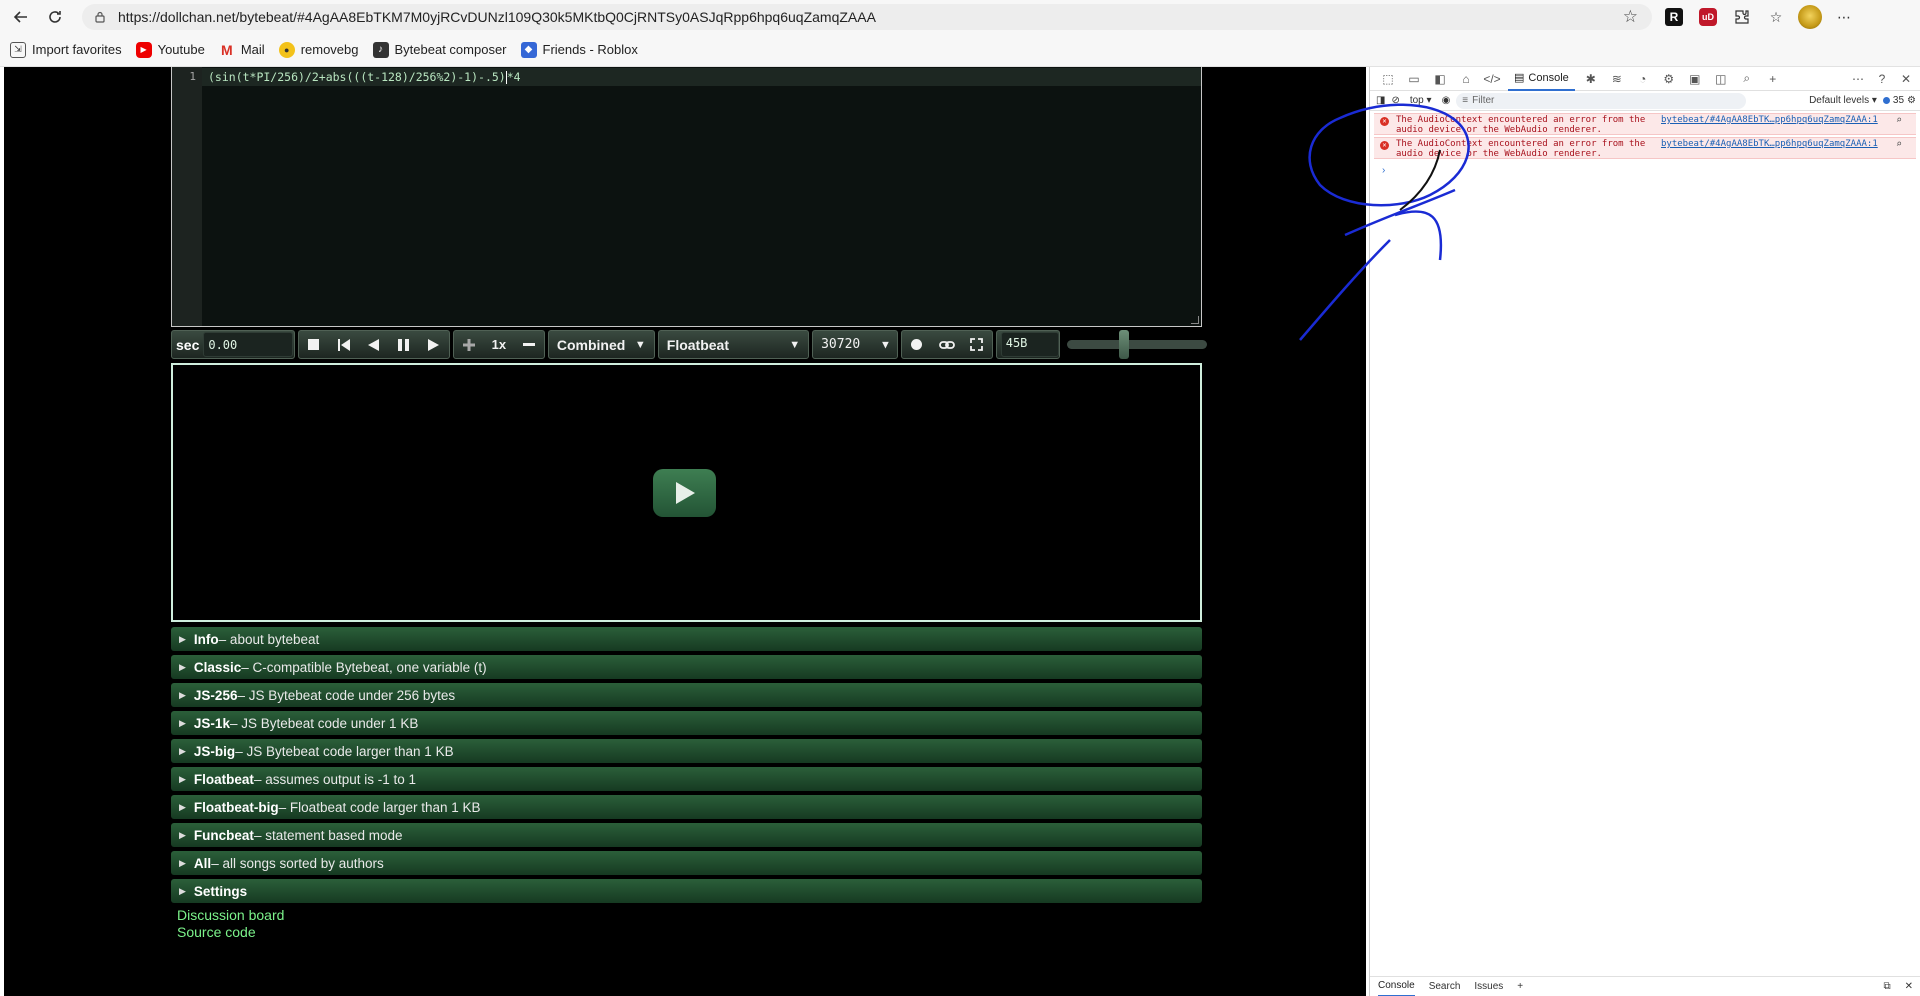 The height and width of the screenshot is (996, 1920). Describe the element at coordinates (1395, 100) in the screenshot. I see `clear-console-icon: ⊘` at that location.